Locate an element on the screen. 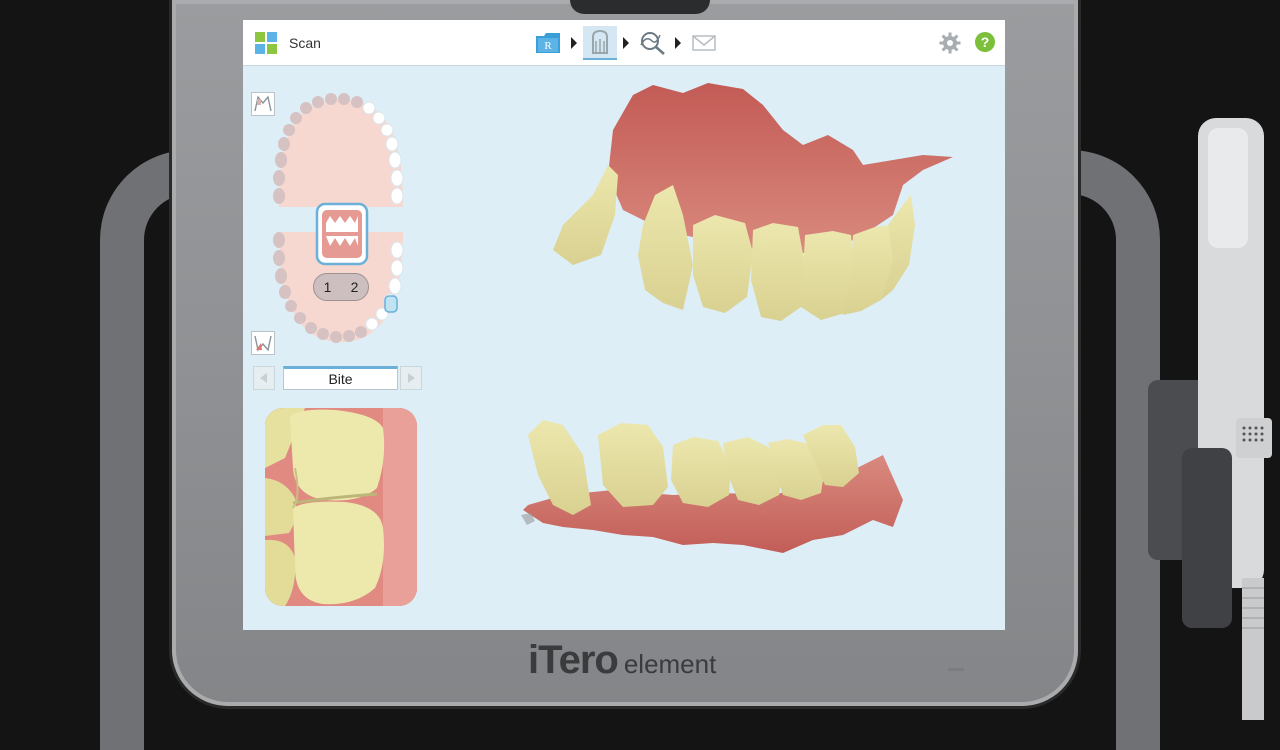  gear-icon is located at coordinates (950, 43).